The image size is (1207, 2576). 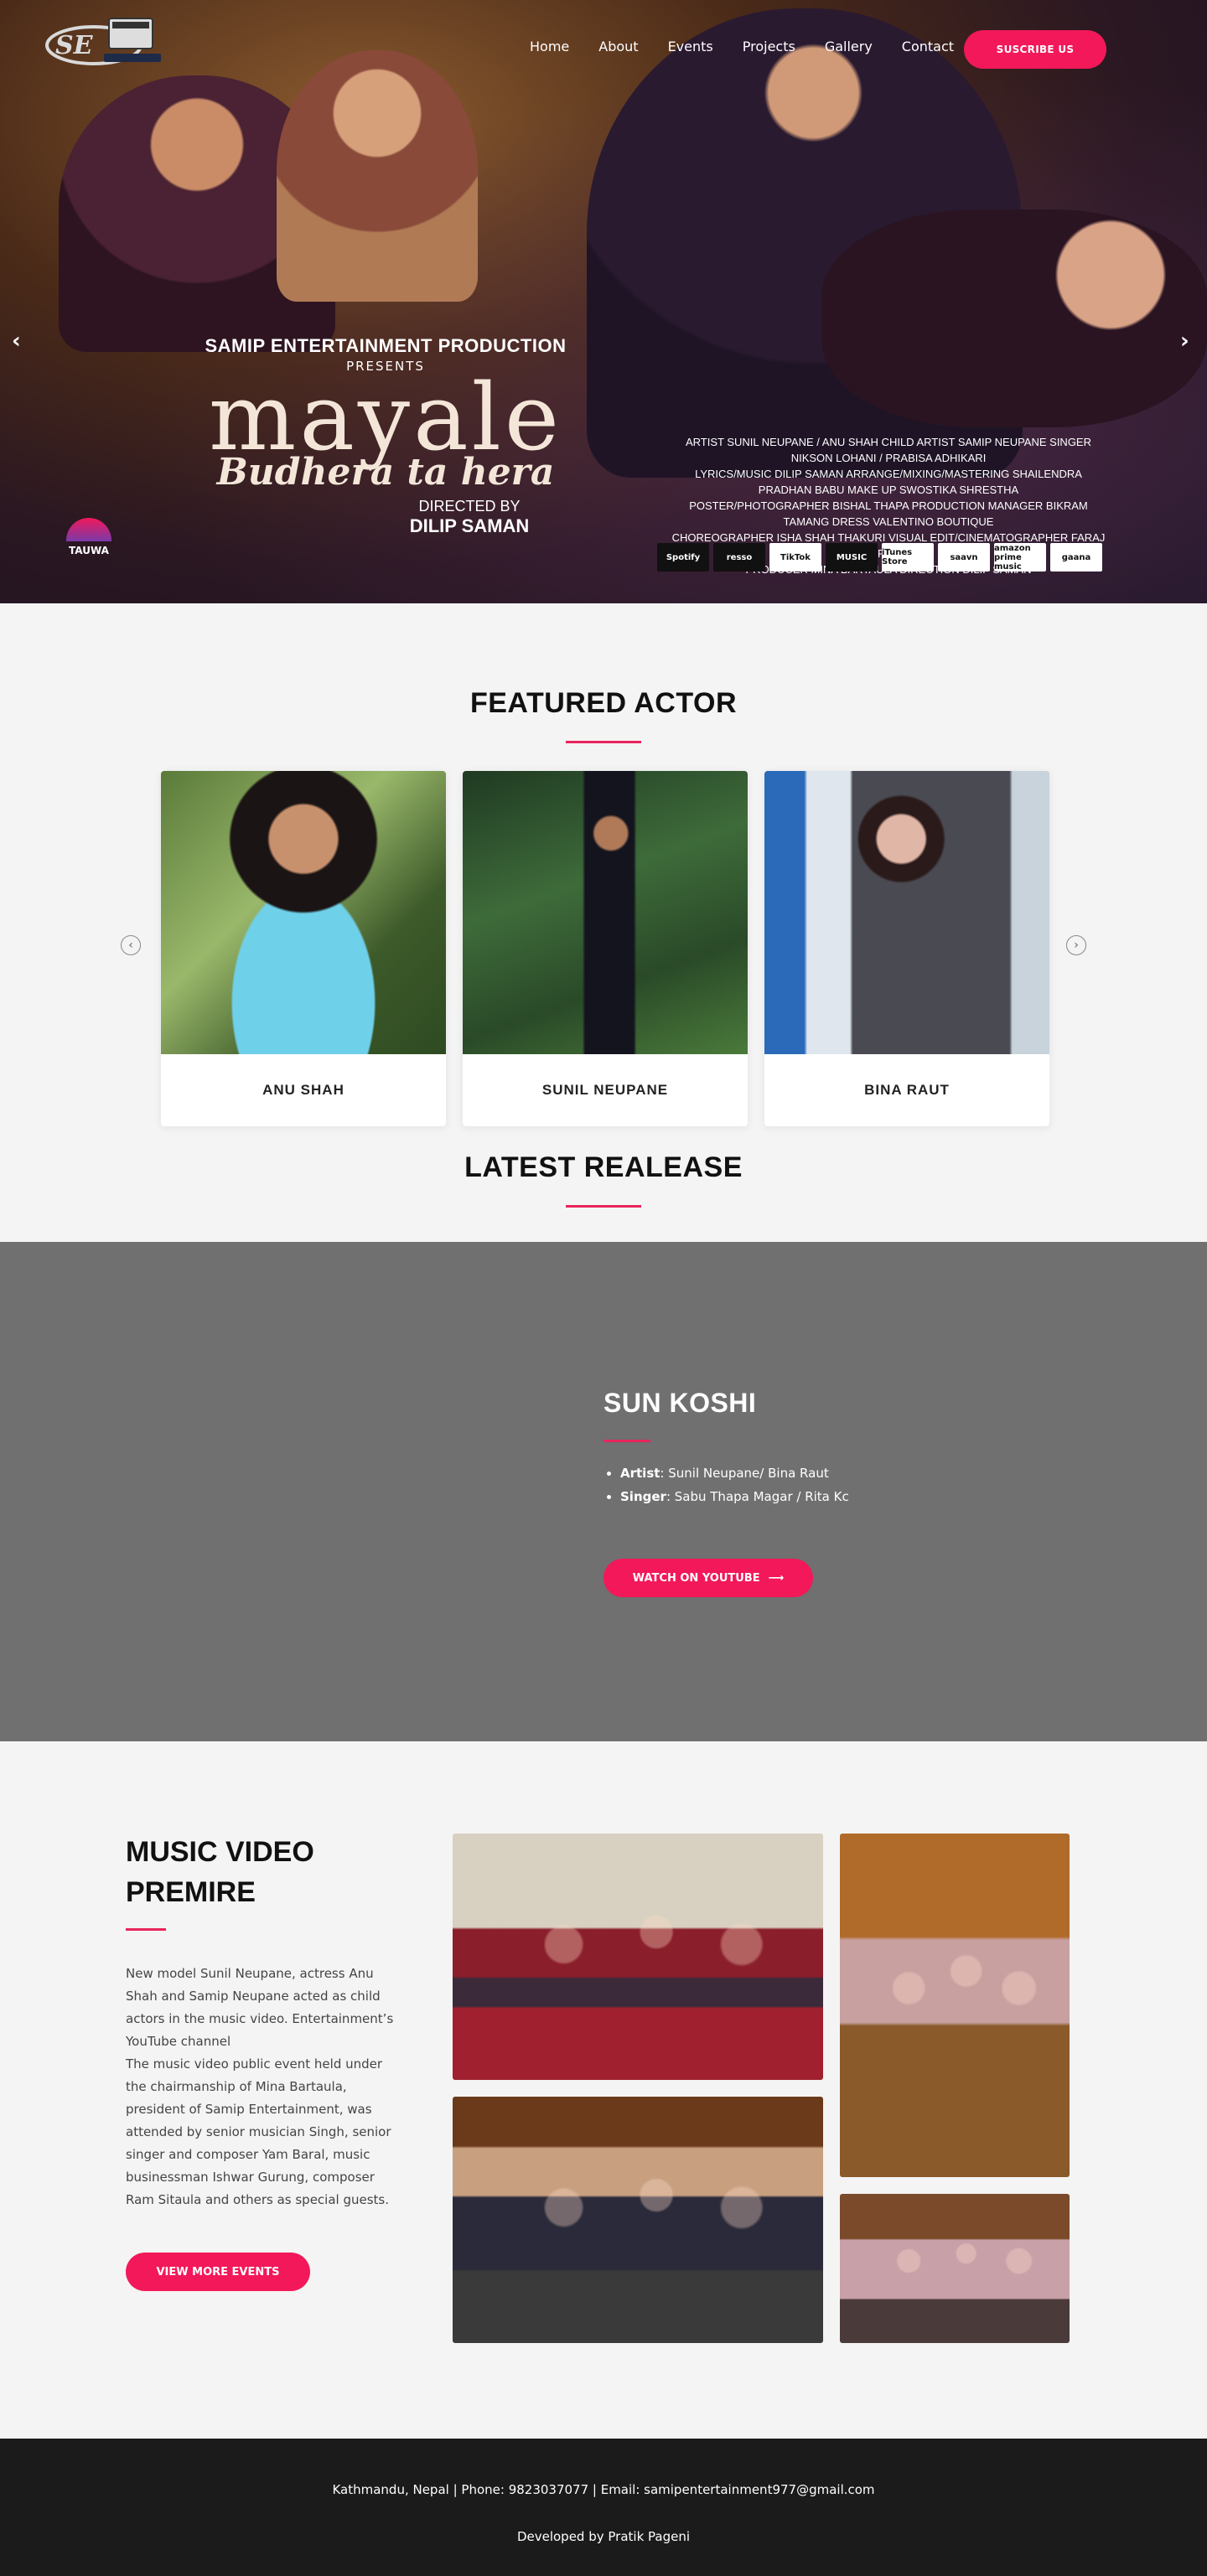 I want to click on actor-card: ANU SHAH, so click(x=303, y=948).